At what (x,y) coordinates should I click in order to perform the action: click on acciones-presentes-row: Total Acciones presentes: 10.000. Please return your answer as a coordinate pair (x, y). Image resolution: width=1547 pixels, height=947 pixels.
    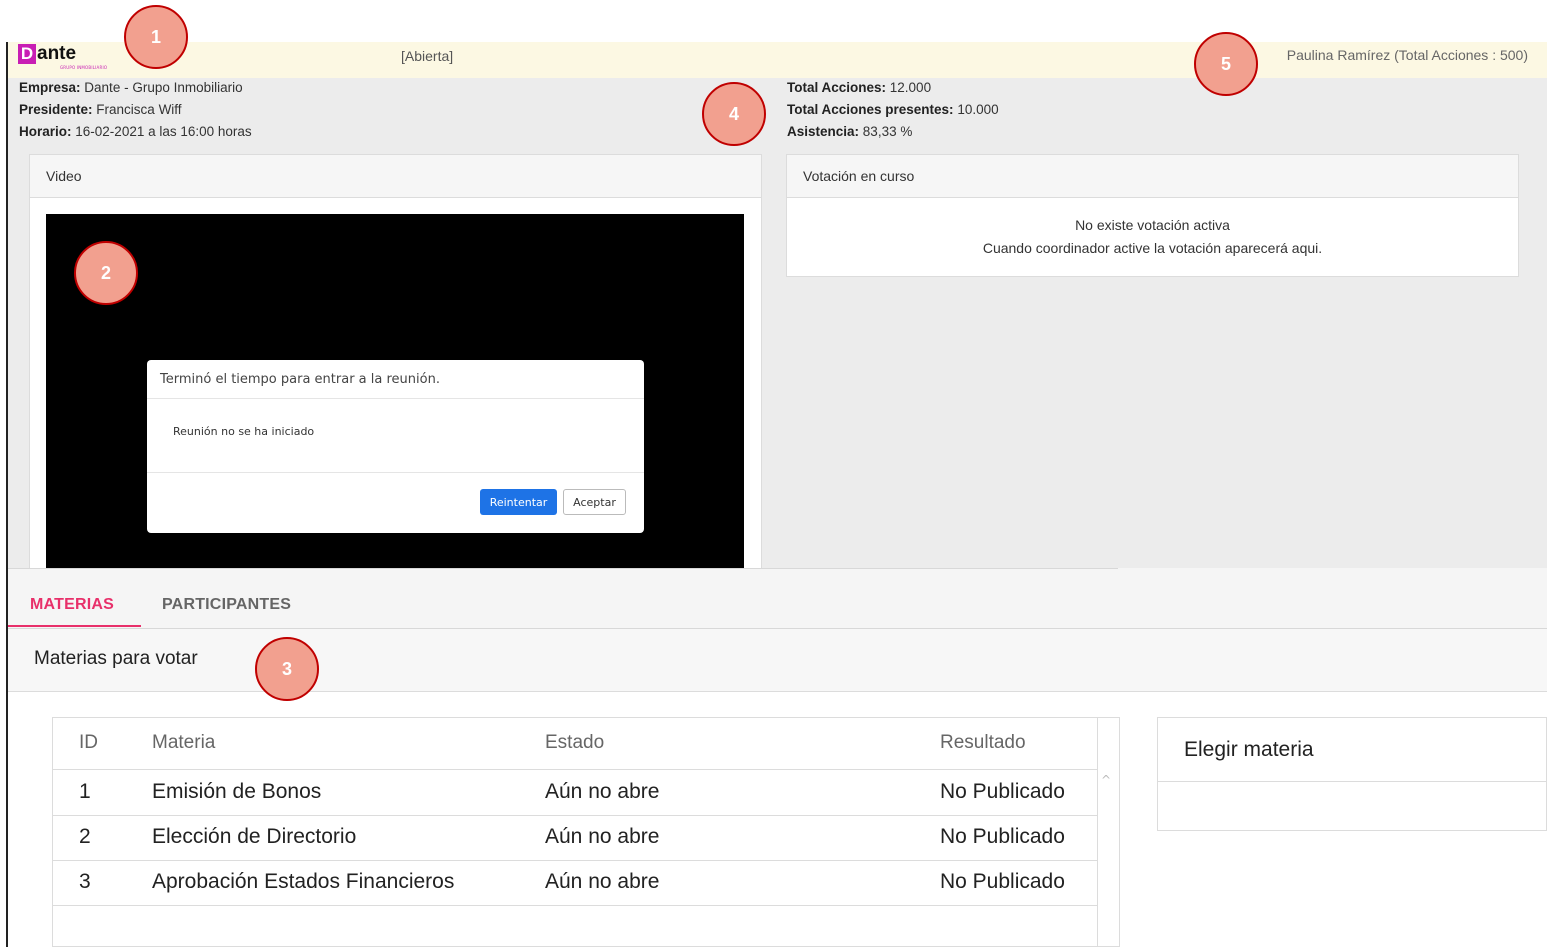
    Looking at the image, I should click on (893, 110).